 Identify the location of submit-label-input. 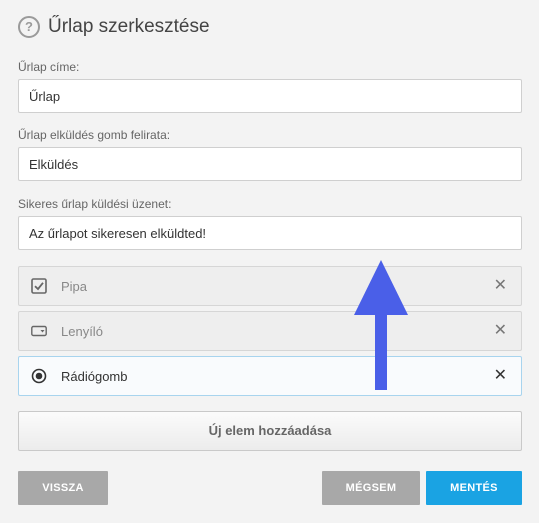
(270, 164).